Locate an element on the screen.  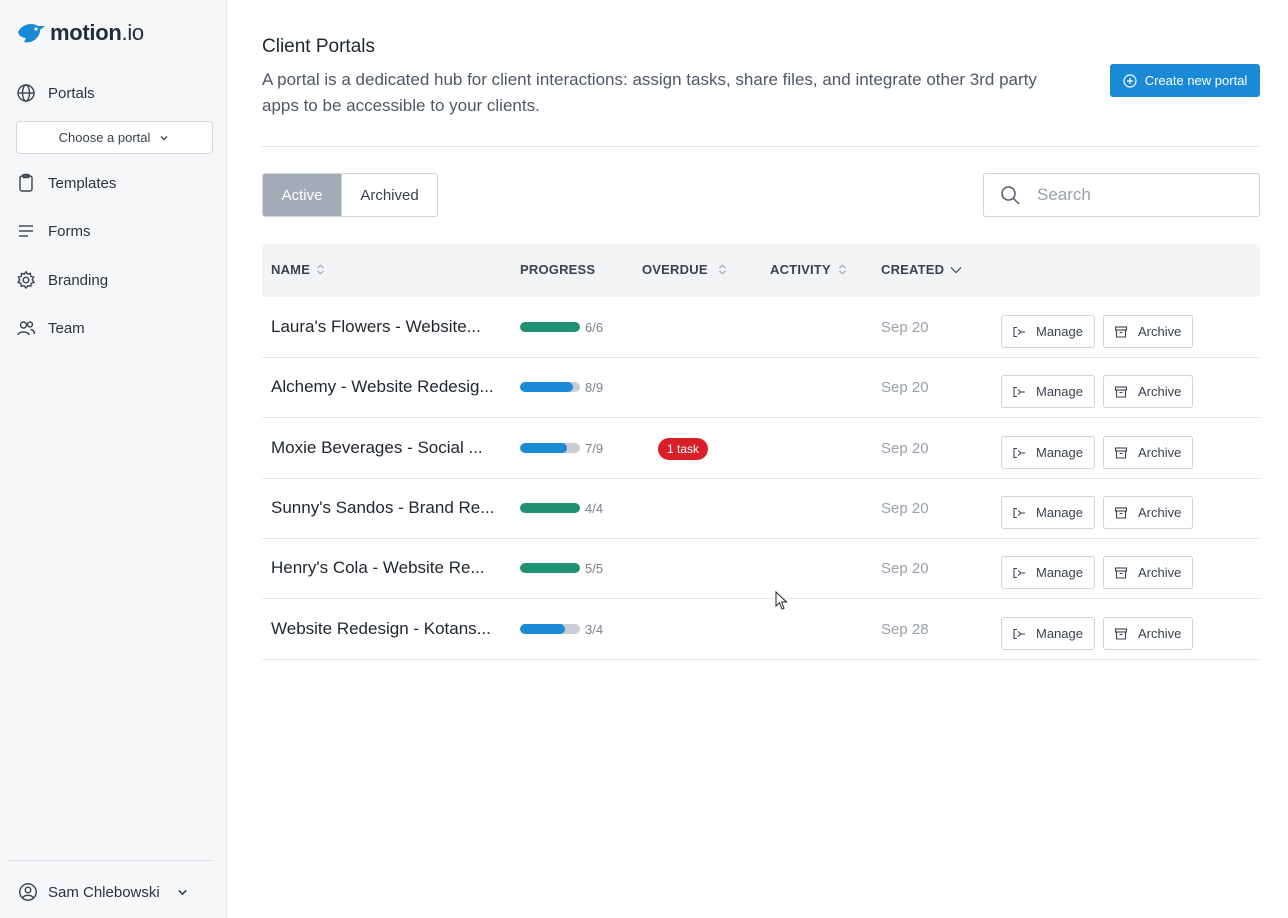
sidebar-item-team: Team is located at coordinates (50, 328).